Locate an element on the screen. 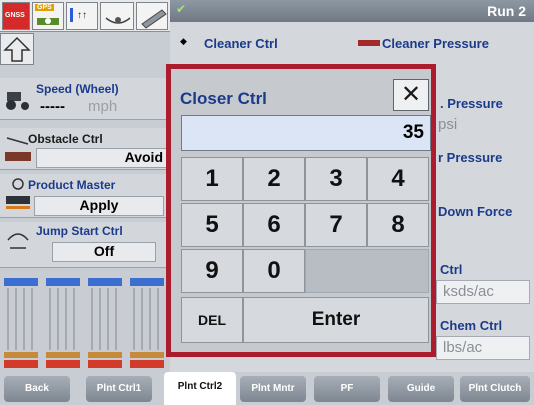 This screenshot has width=534, height=405. cleaner-pressure-icon is located at coordinates (369, 43).